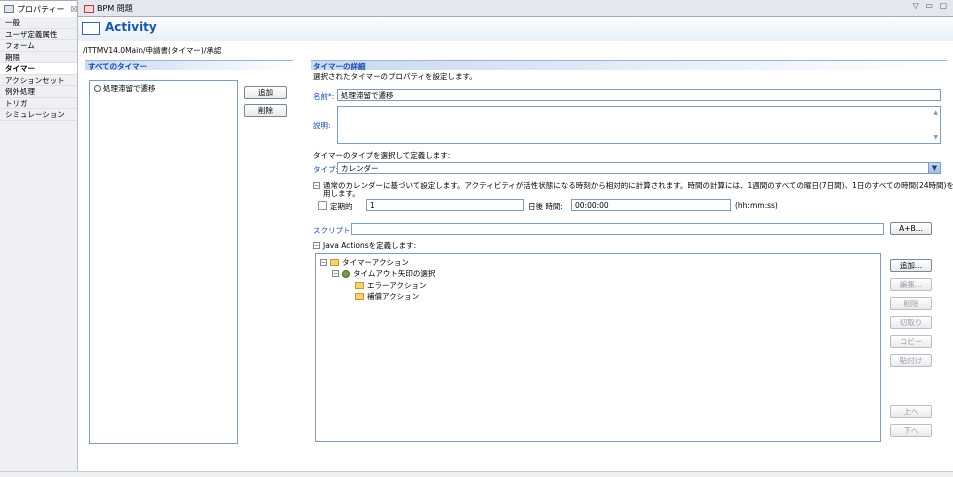 The width and height of the screenshot is (953, 477). What do you see at coordinates (911, 341) in the screenshot?
I see `tree-copy-button: コピー` at bounding box center [911, 341].